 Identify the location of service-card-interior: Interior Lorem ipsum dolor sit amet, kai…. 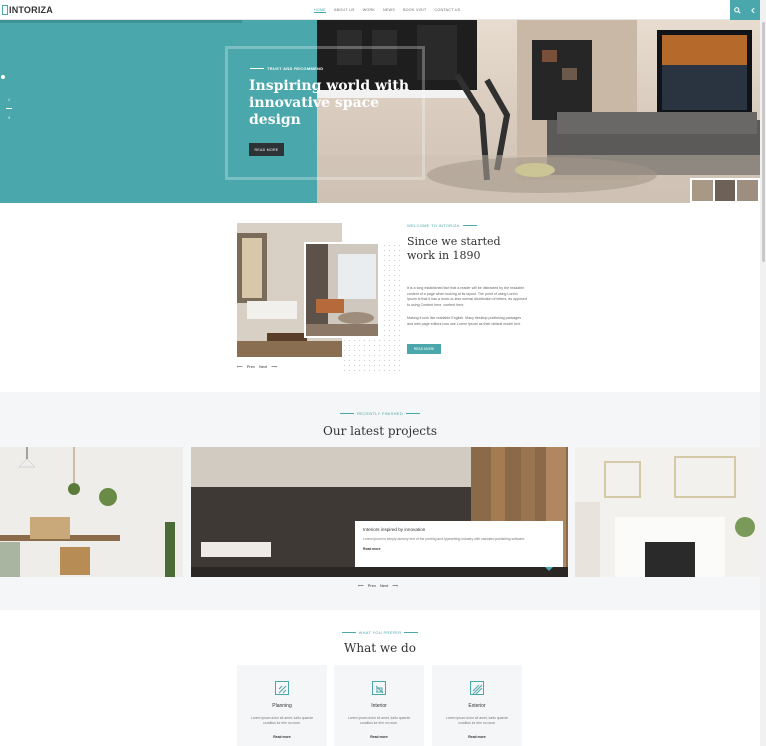
(379, 705).